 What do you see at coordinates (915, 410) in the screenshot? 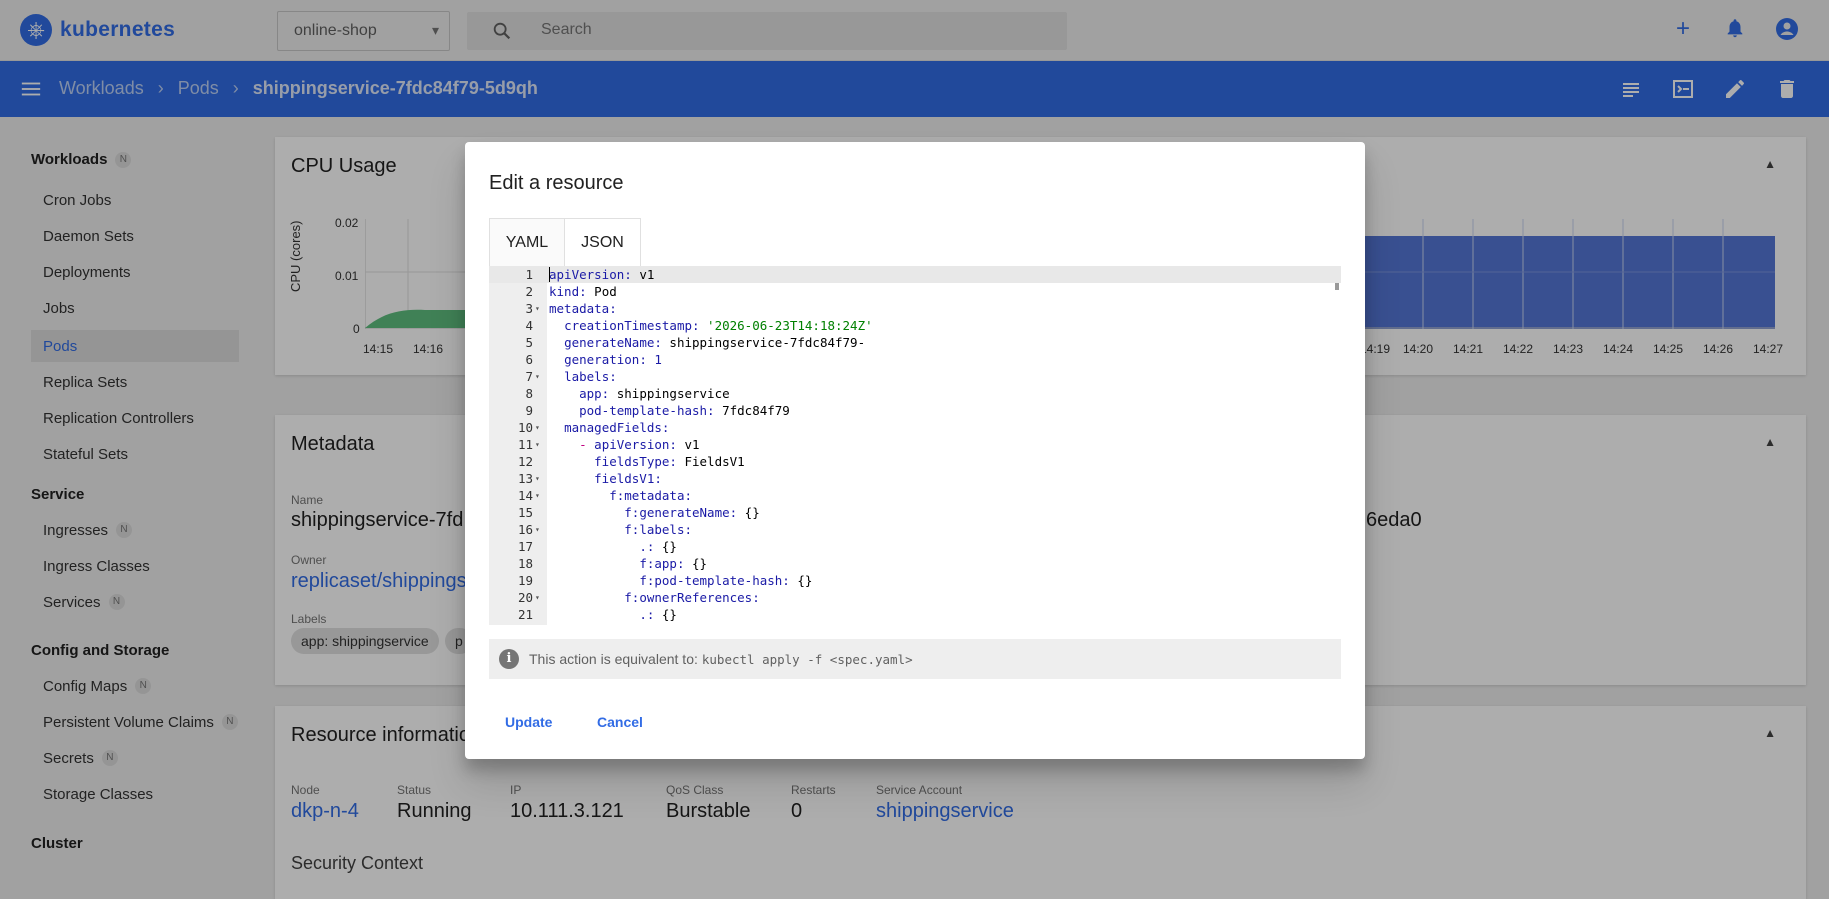
I see `code-line: 9 pod-template-hash: 7fdc84f79` at bounding box center [915, 410].